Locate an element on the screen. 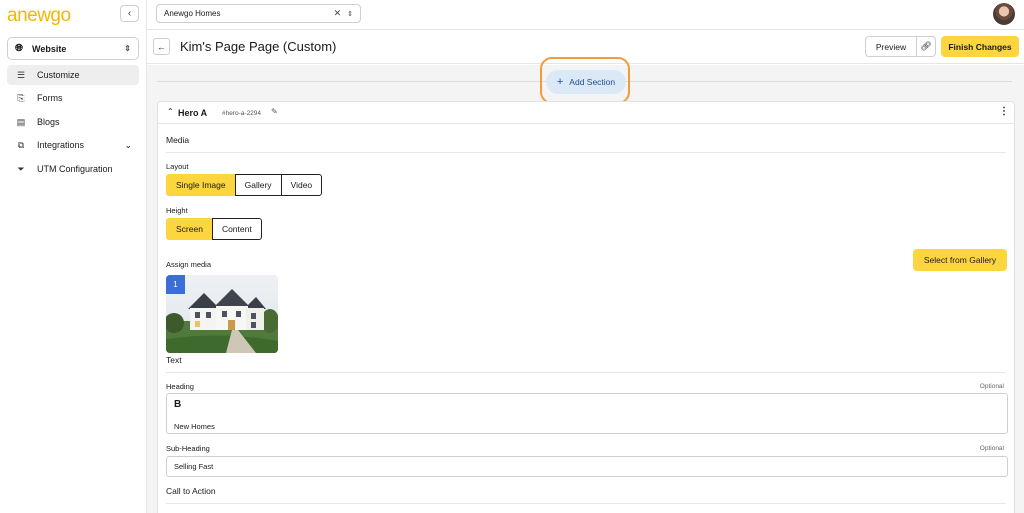  heading-label: Heading is located at coordinates (180, 386).